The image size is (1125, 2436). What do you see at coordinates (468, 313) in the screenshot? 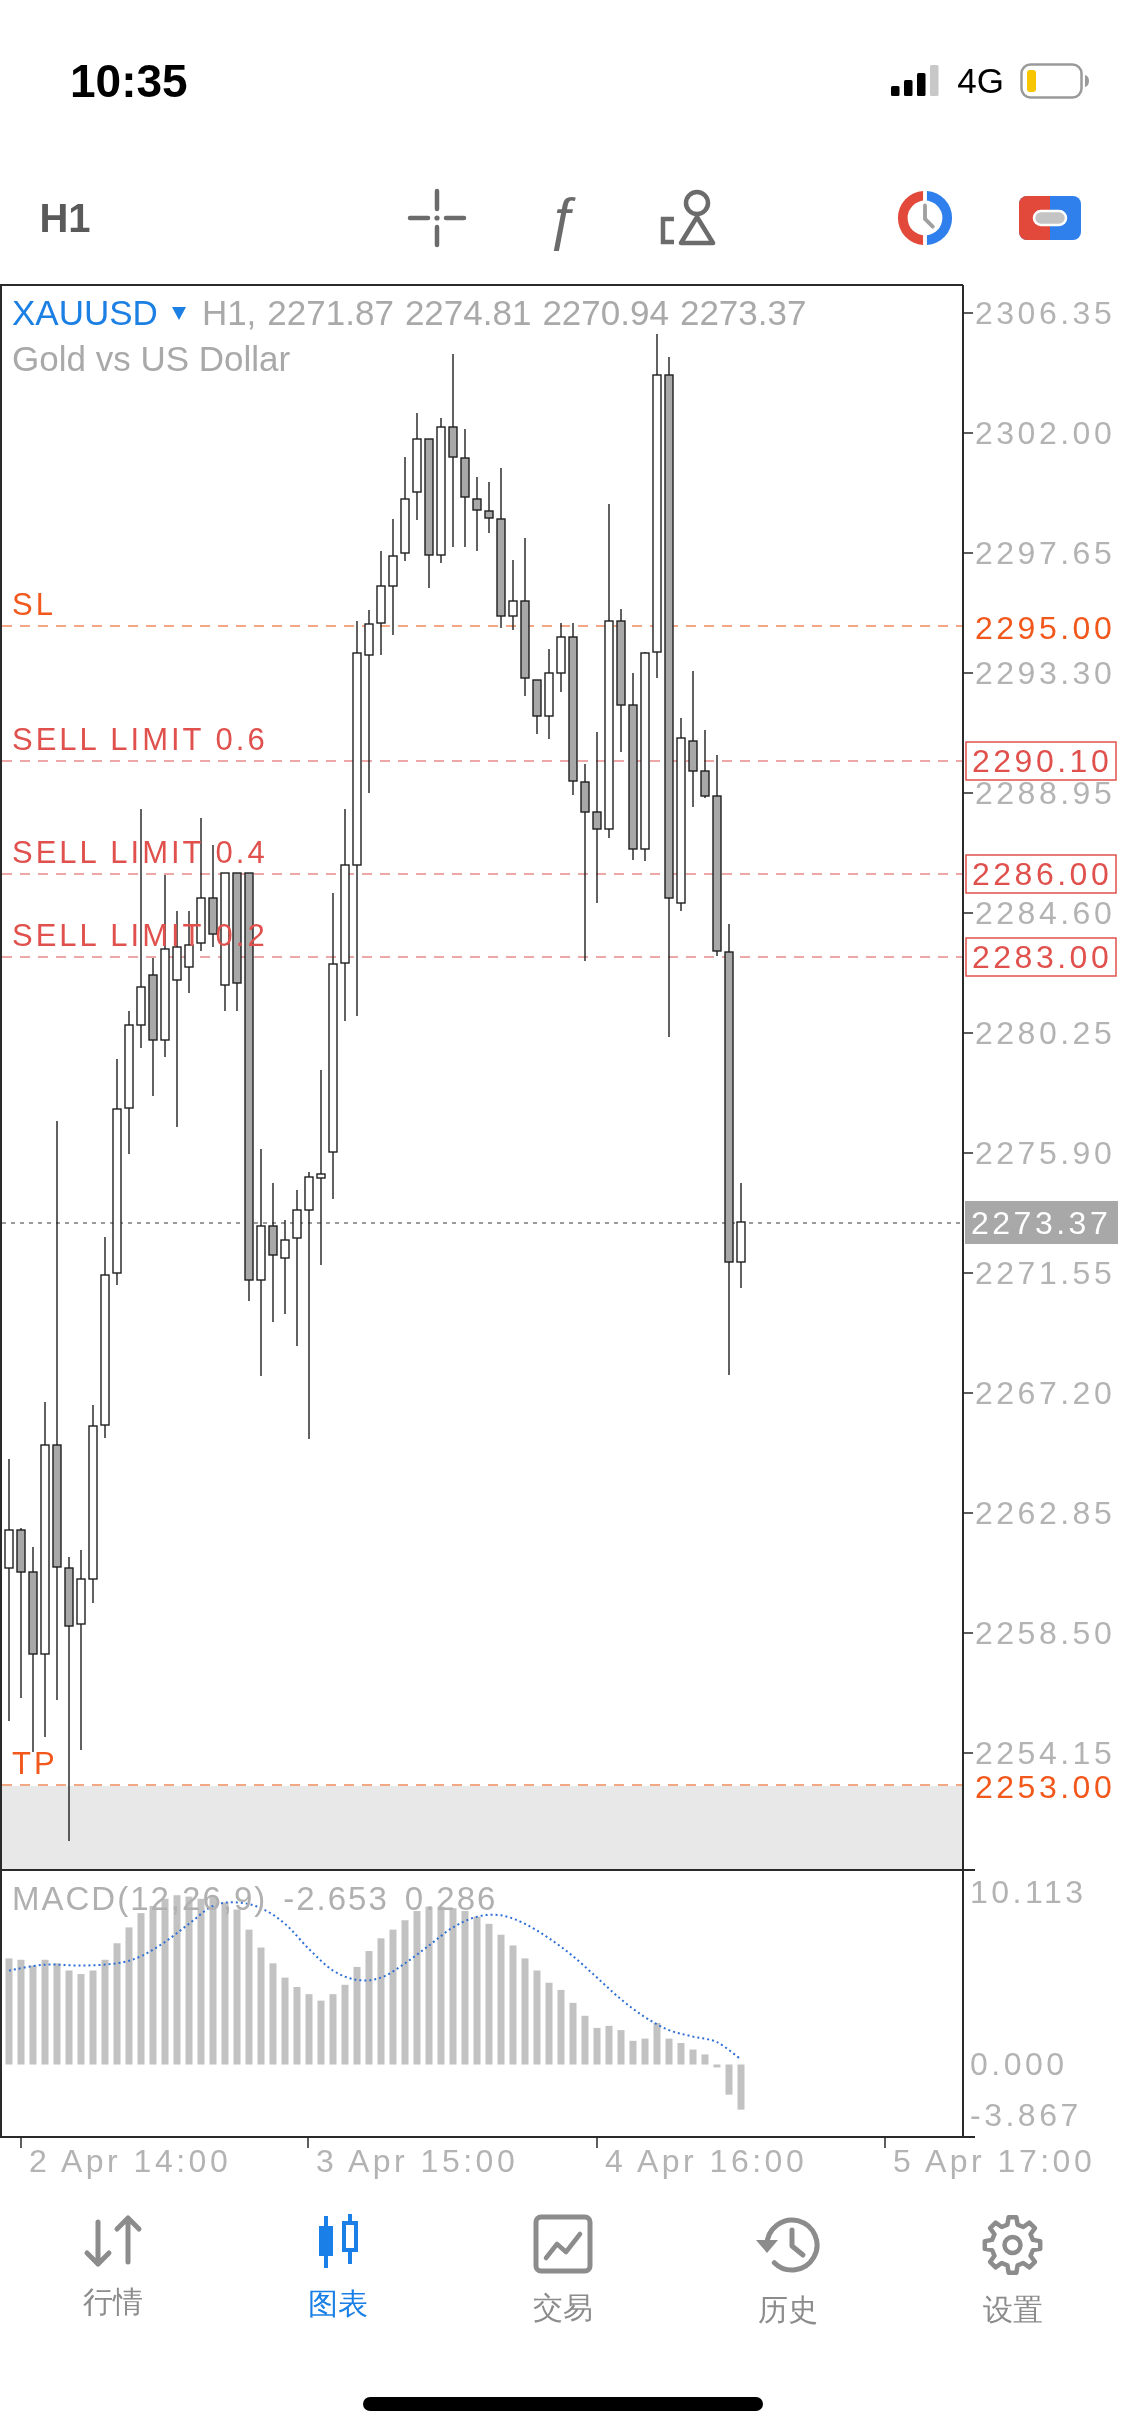
I see `ohlc-value: 2274.81` at bounding box center [468, 313].